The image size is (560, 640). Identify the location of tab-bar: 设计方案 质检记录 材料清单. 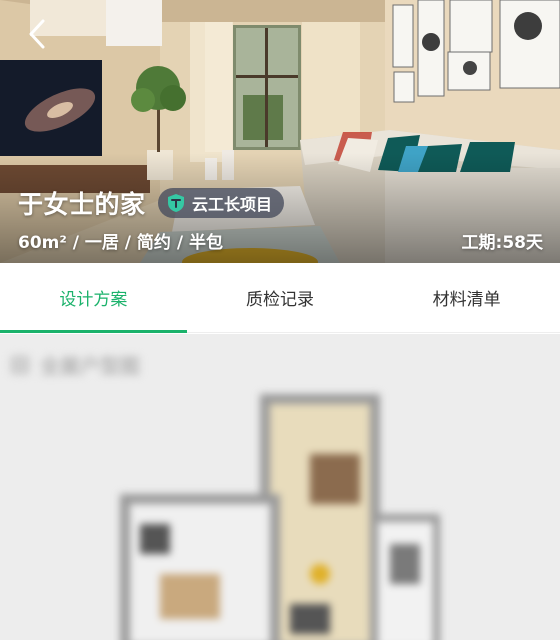
(280, 298).